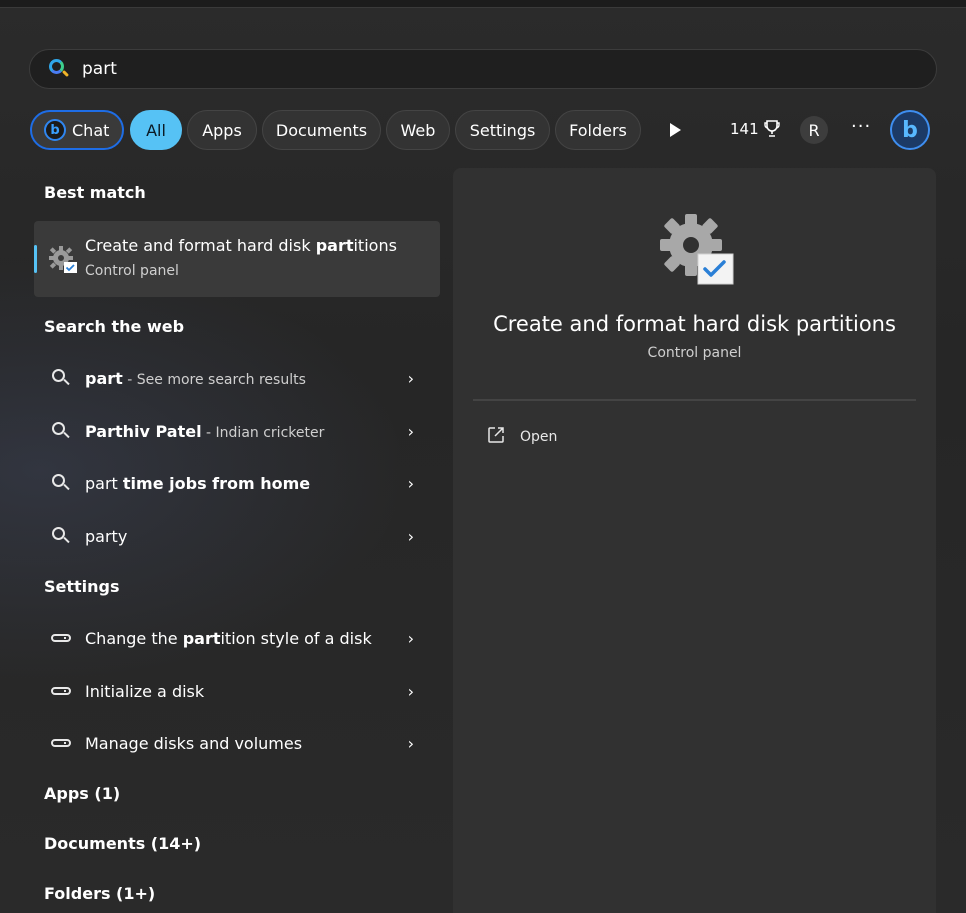 The image size is (966, 913). What do you see at coordinates (95, 192) in the screenshot?
I see `best-match-heading: Best match` at bounding box center [95, 192].